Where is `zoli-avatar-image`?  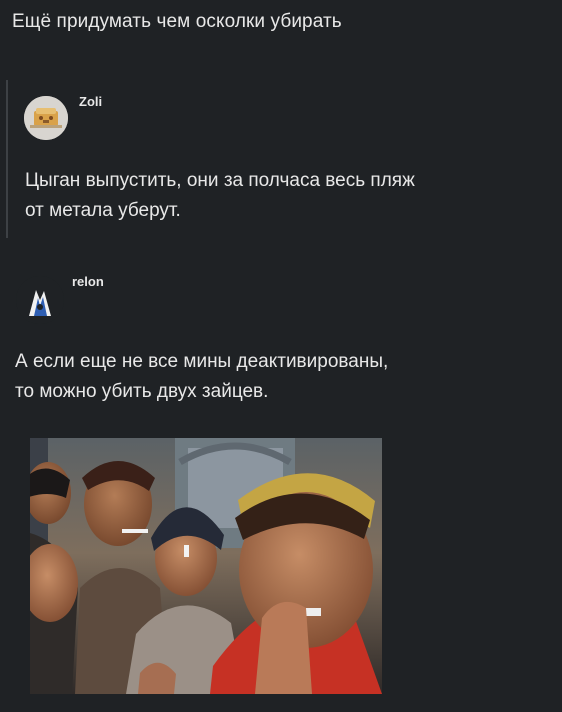 zoli-avatar-image is located at coordinates (46, 118).